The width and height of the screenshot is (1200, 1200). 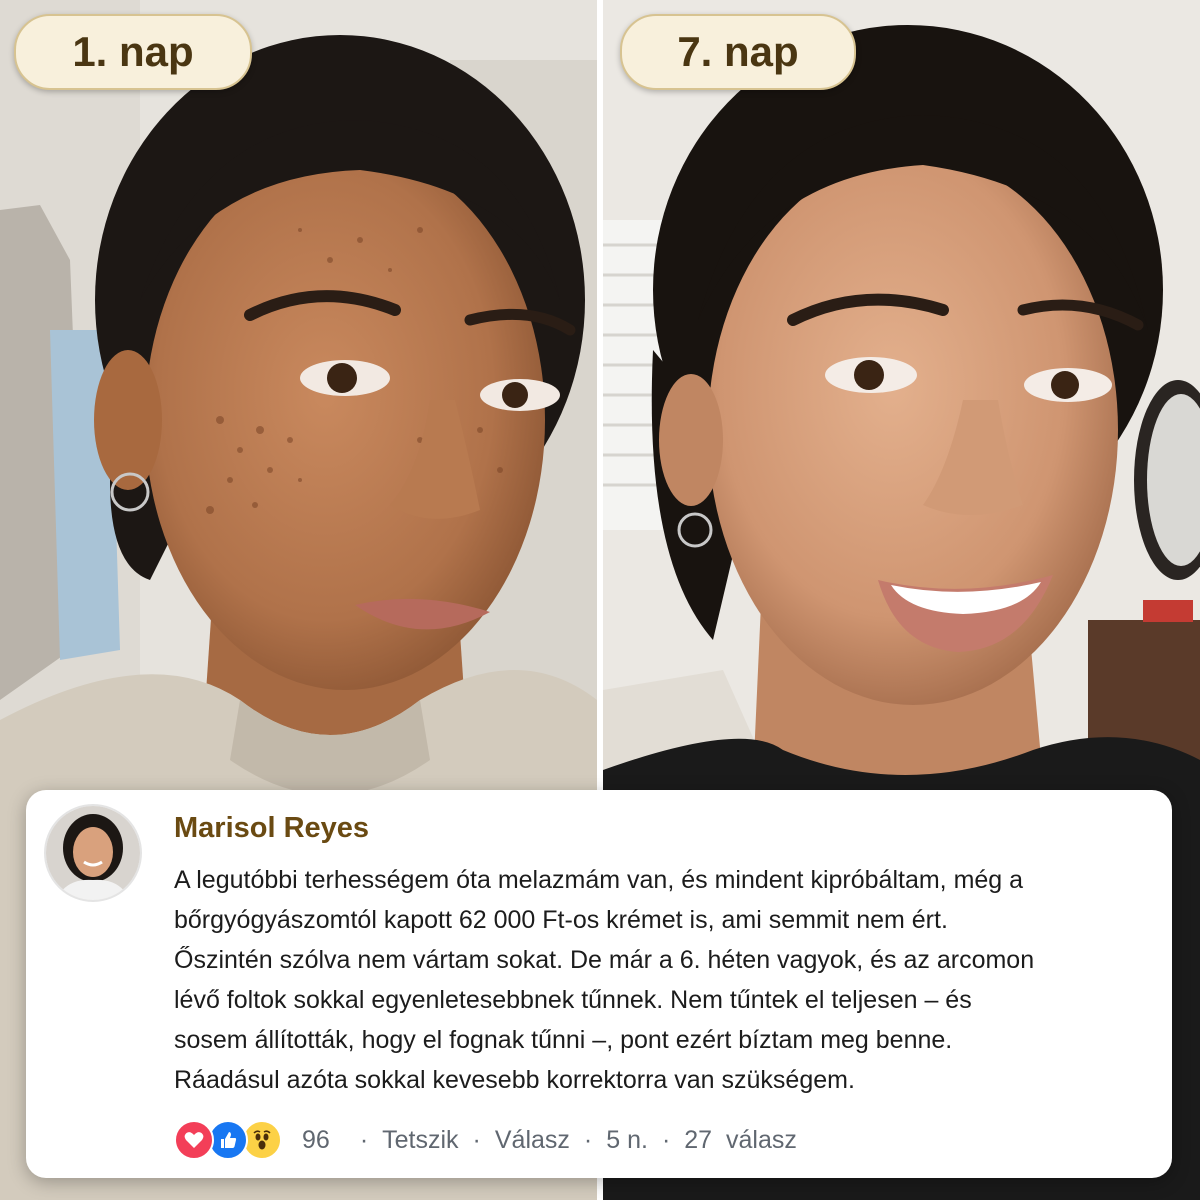 What do you see at coordinates (740, 1140) in the screenshot?
I see `replies-link: 27 válasz` at bounding box center [740, 1140].